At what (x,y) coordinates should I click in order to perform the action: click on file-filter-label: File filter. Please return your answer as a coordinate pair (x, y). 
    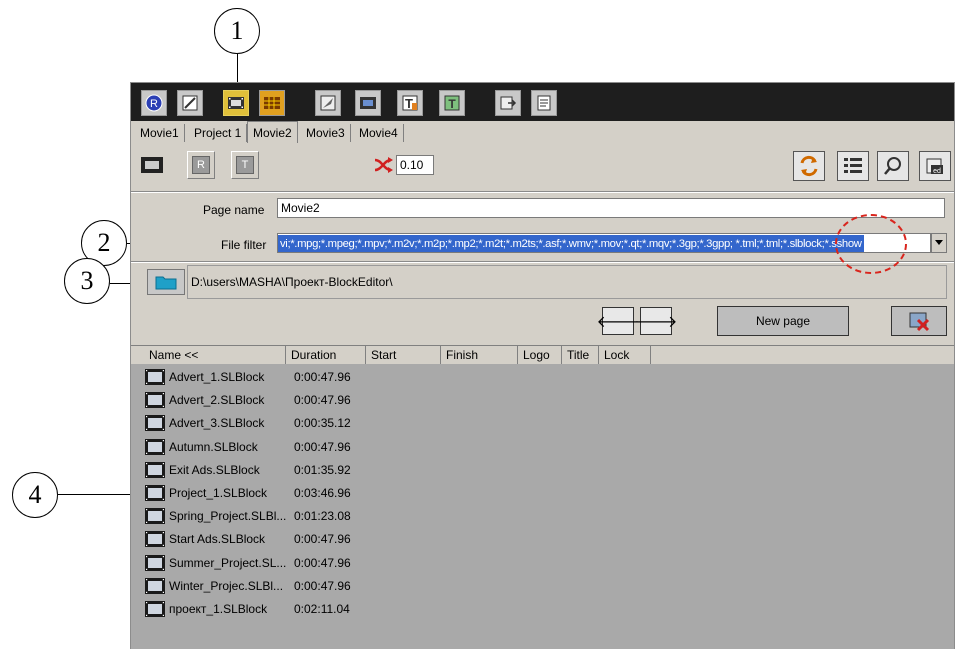
    Looking at the image, I should click on (244, 245).